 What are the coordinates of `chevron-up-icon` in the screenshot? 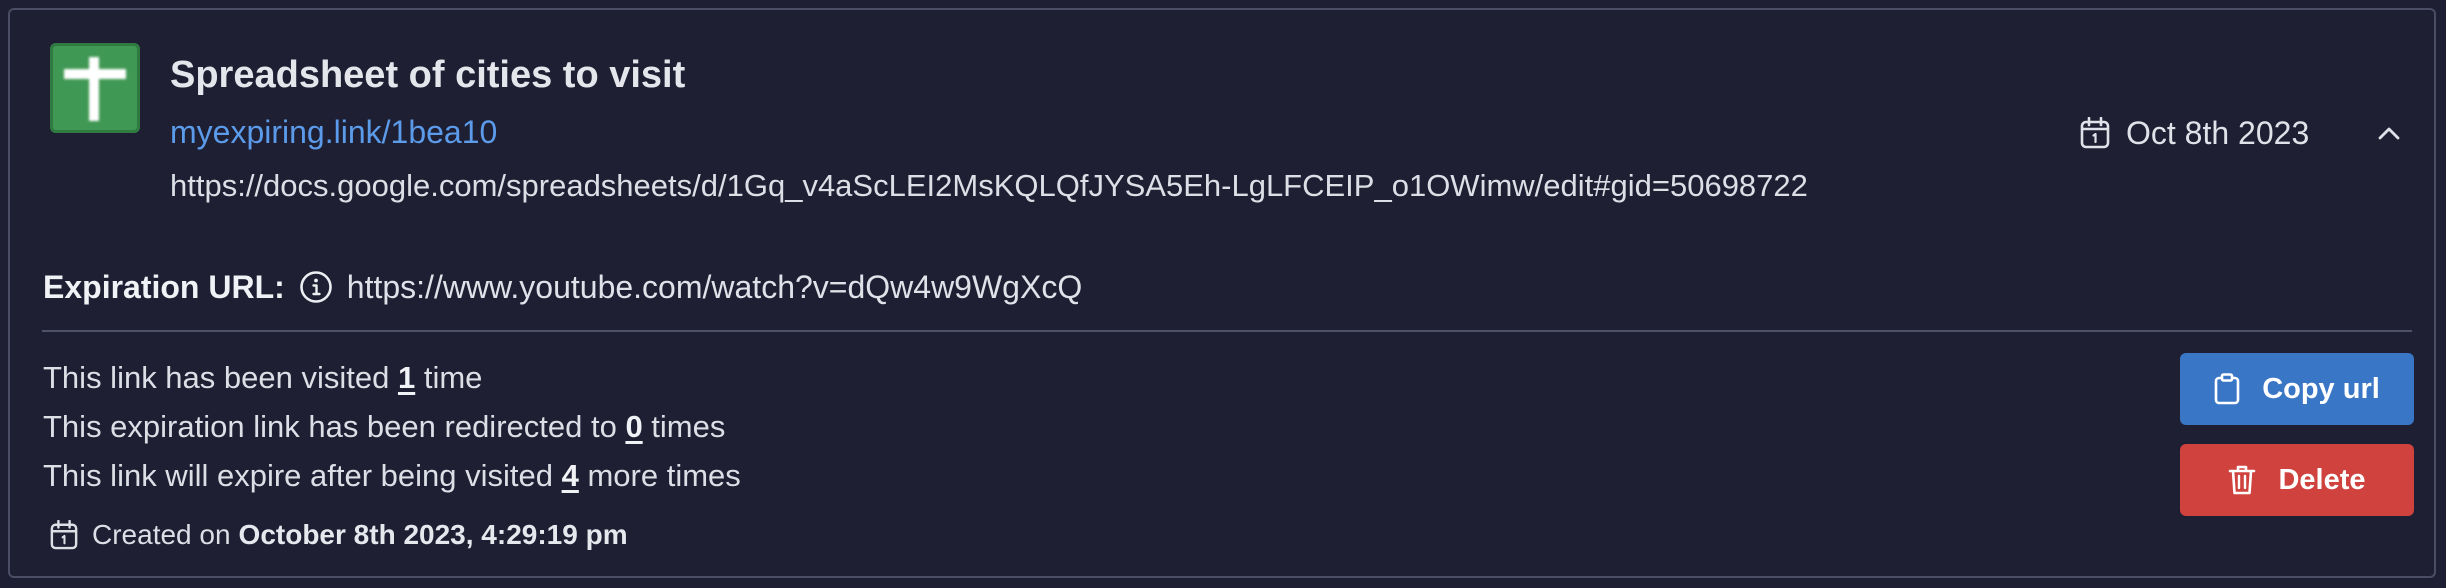 It's located at (2389, 133).